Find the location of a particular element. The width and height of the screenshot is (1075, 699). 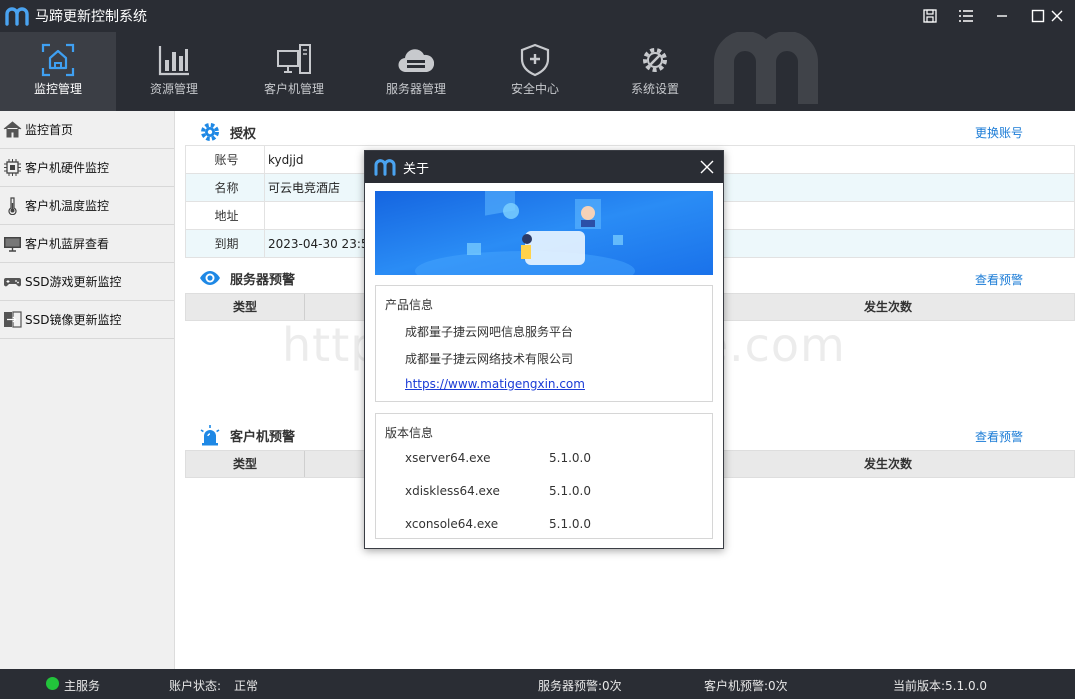

product-url-line: https://www.matigengxin.com is located at coordinates (495, 384).